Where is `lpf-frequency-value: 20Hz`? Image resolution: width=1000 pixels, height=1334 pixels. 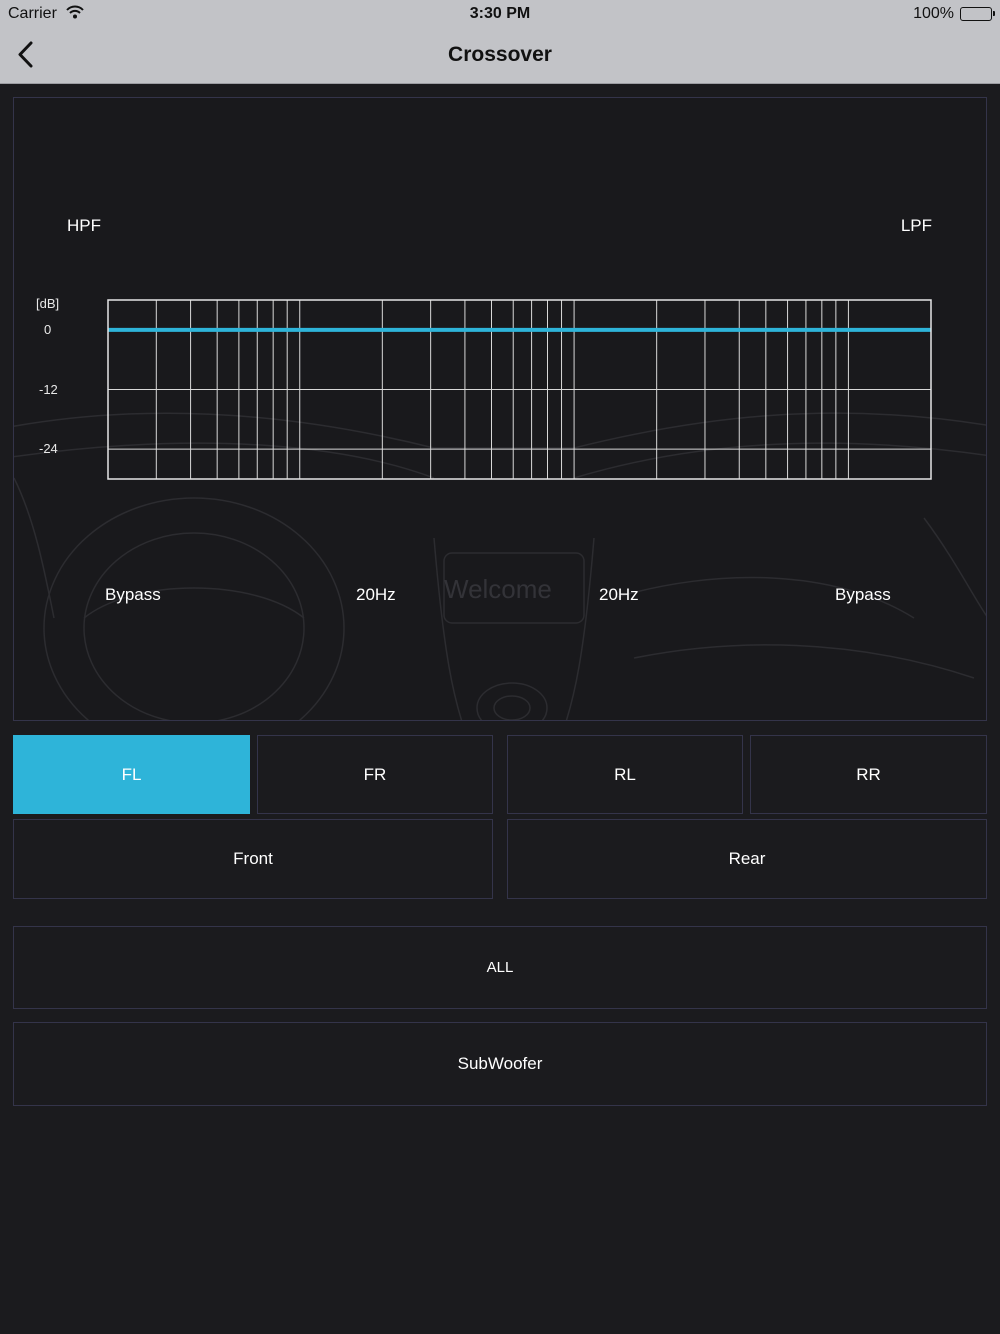
lpf-frequency-value: 20Hz is located at coordinates (619, 595).